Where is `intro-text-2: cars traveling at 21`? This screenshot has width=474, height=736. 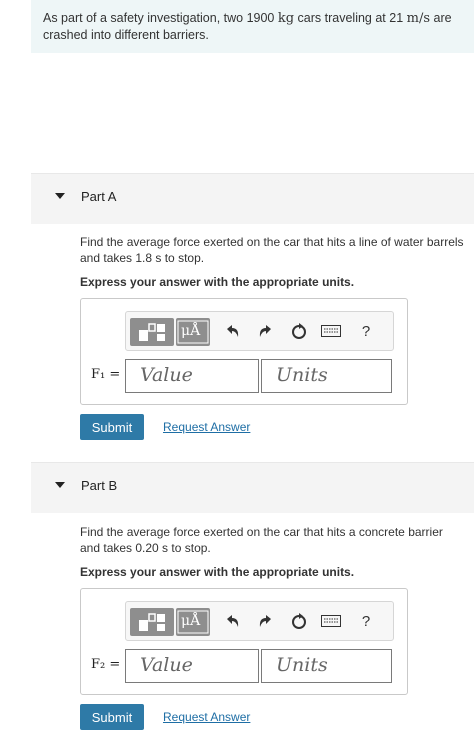 intro-text-2: cars traveling at 21 is located at coordinates (350, 18).